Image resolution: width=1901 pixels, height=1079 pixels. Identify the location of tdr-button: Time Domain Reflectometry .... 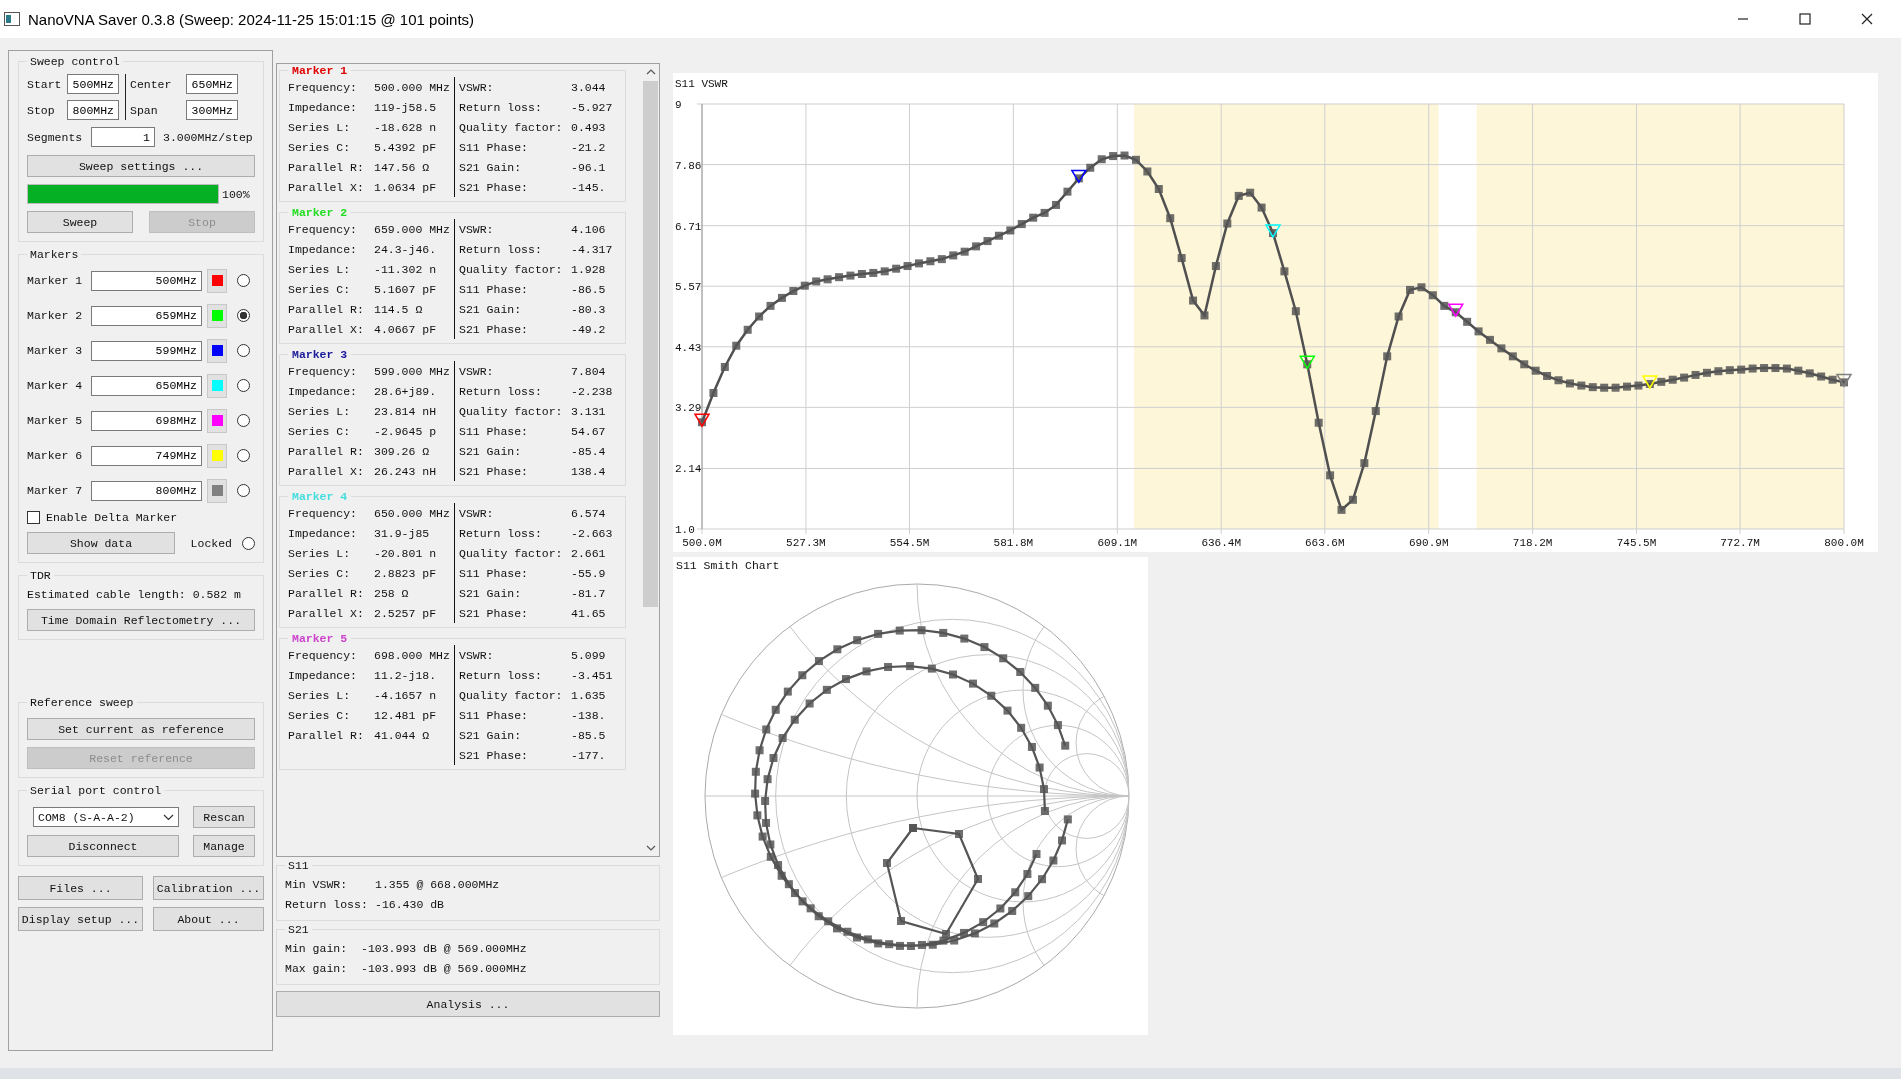
(141, 620).